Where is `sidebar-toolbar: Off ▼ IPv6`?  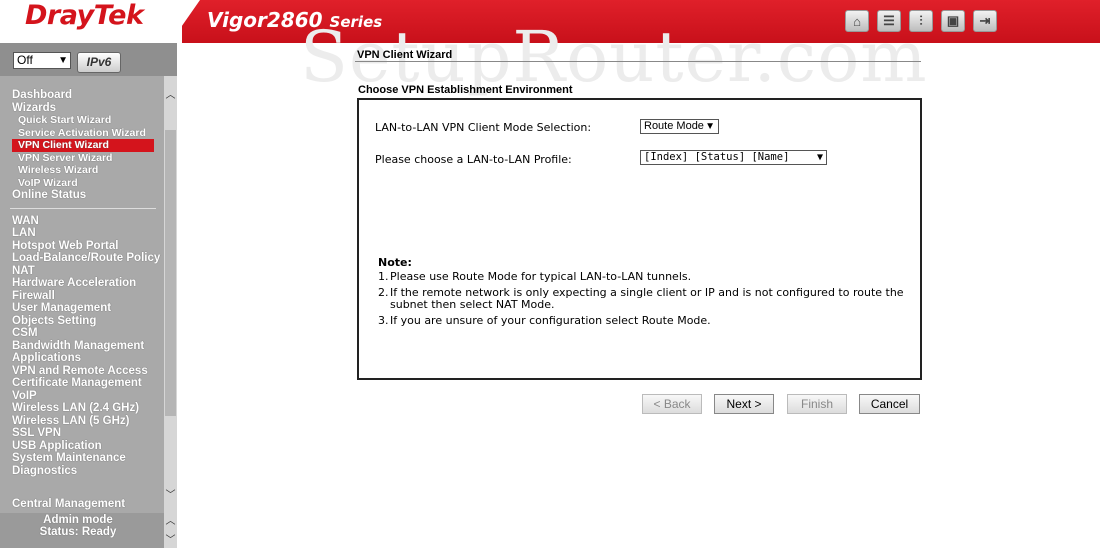 sidebar-toolbar: Off ▼ IPv6 is located at coordinates (88, 59).